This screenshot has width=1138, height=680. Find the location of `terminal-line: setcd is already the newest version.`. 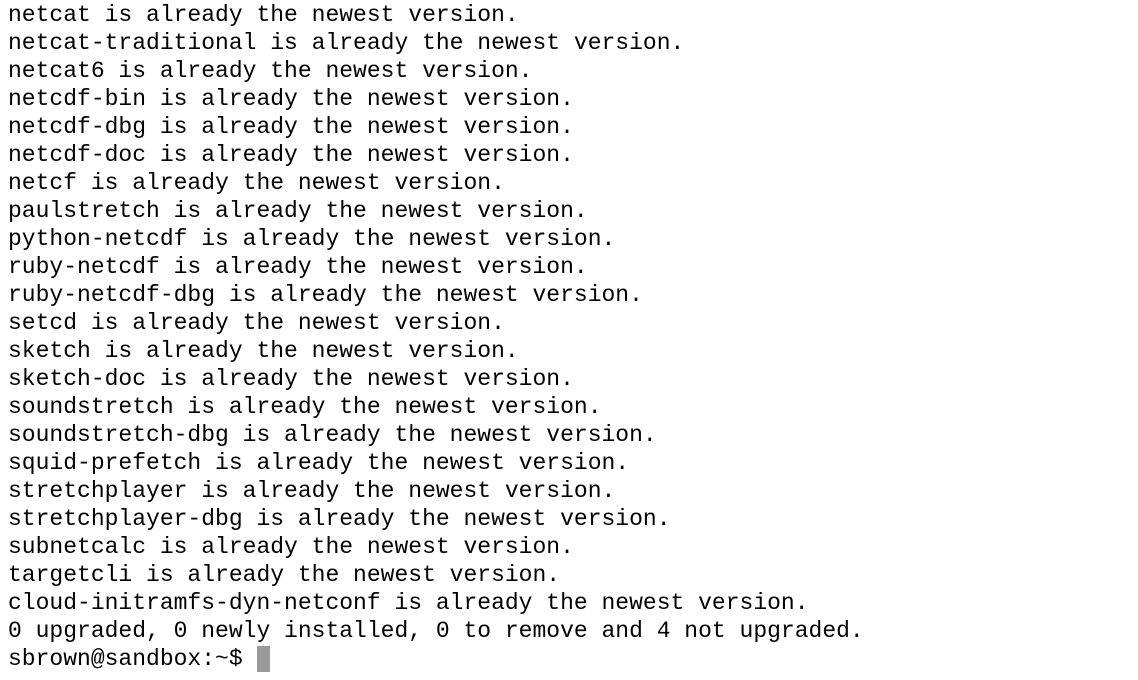

terminal-line: setcd is already the newest version. is located at coordinates (256, 323).